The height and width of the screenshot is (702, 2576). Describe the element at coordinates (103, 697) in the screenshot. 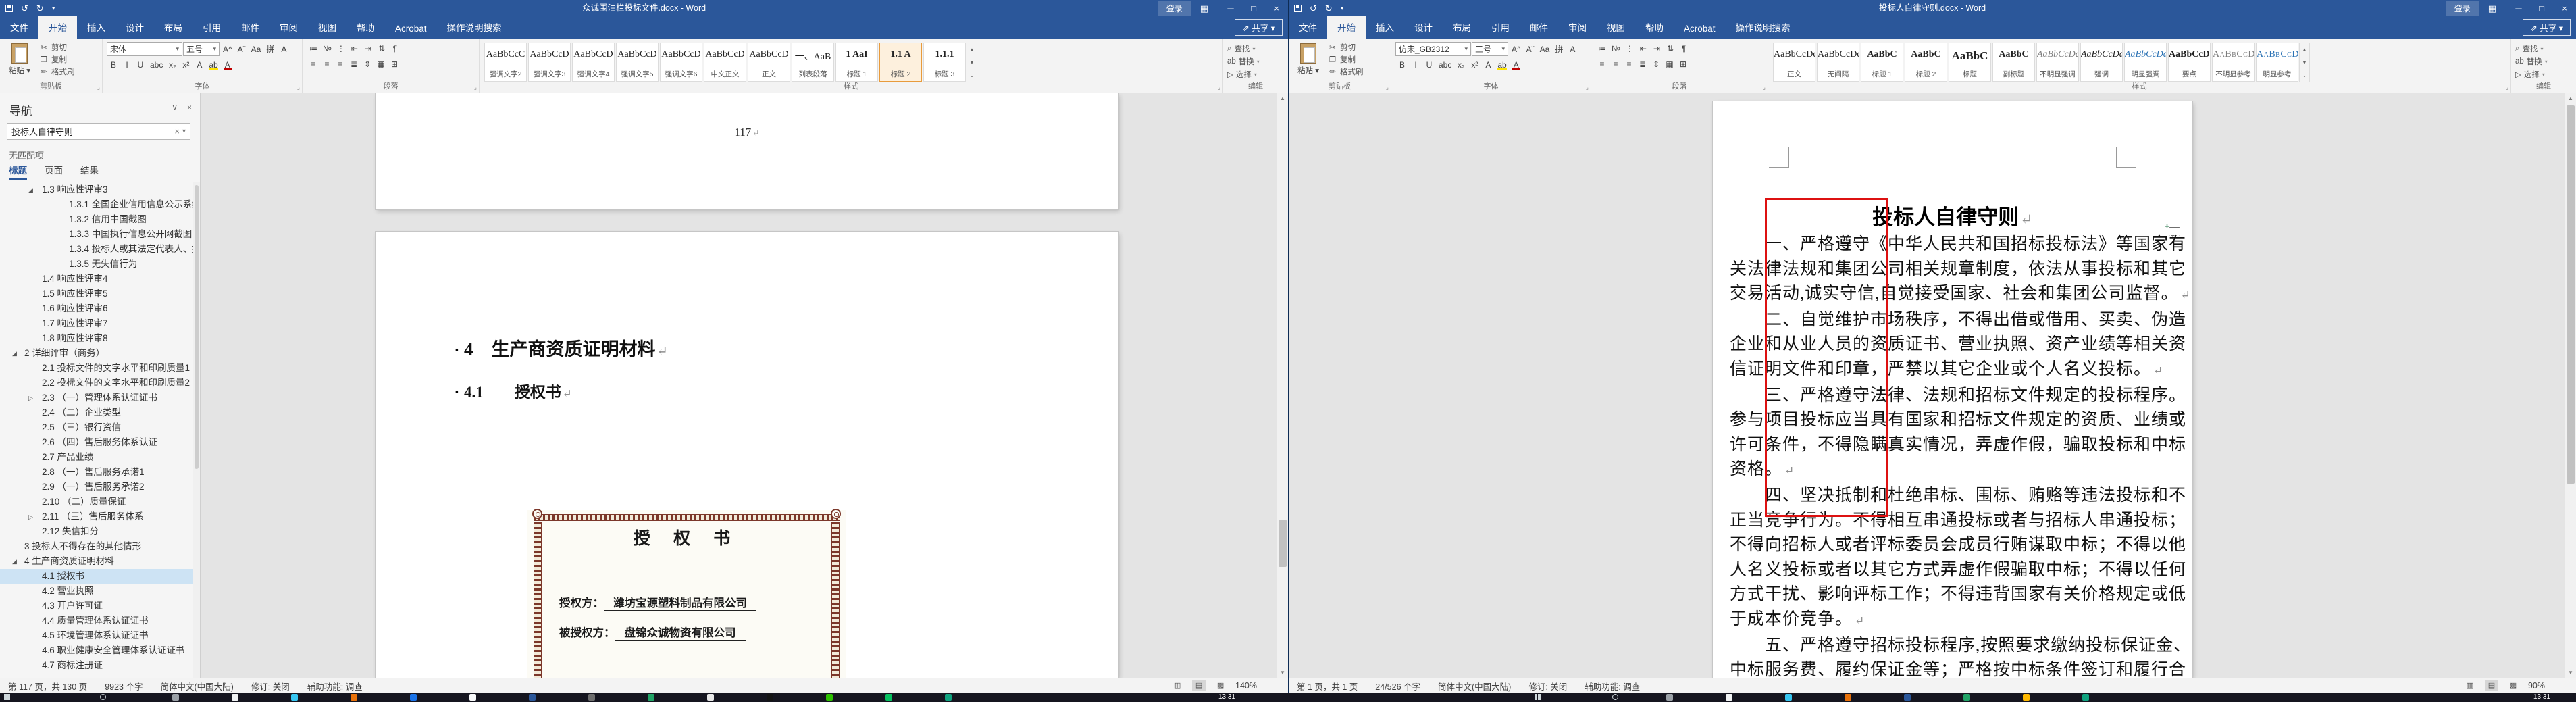

I see `taskbar-search-icon` at that location.